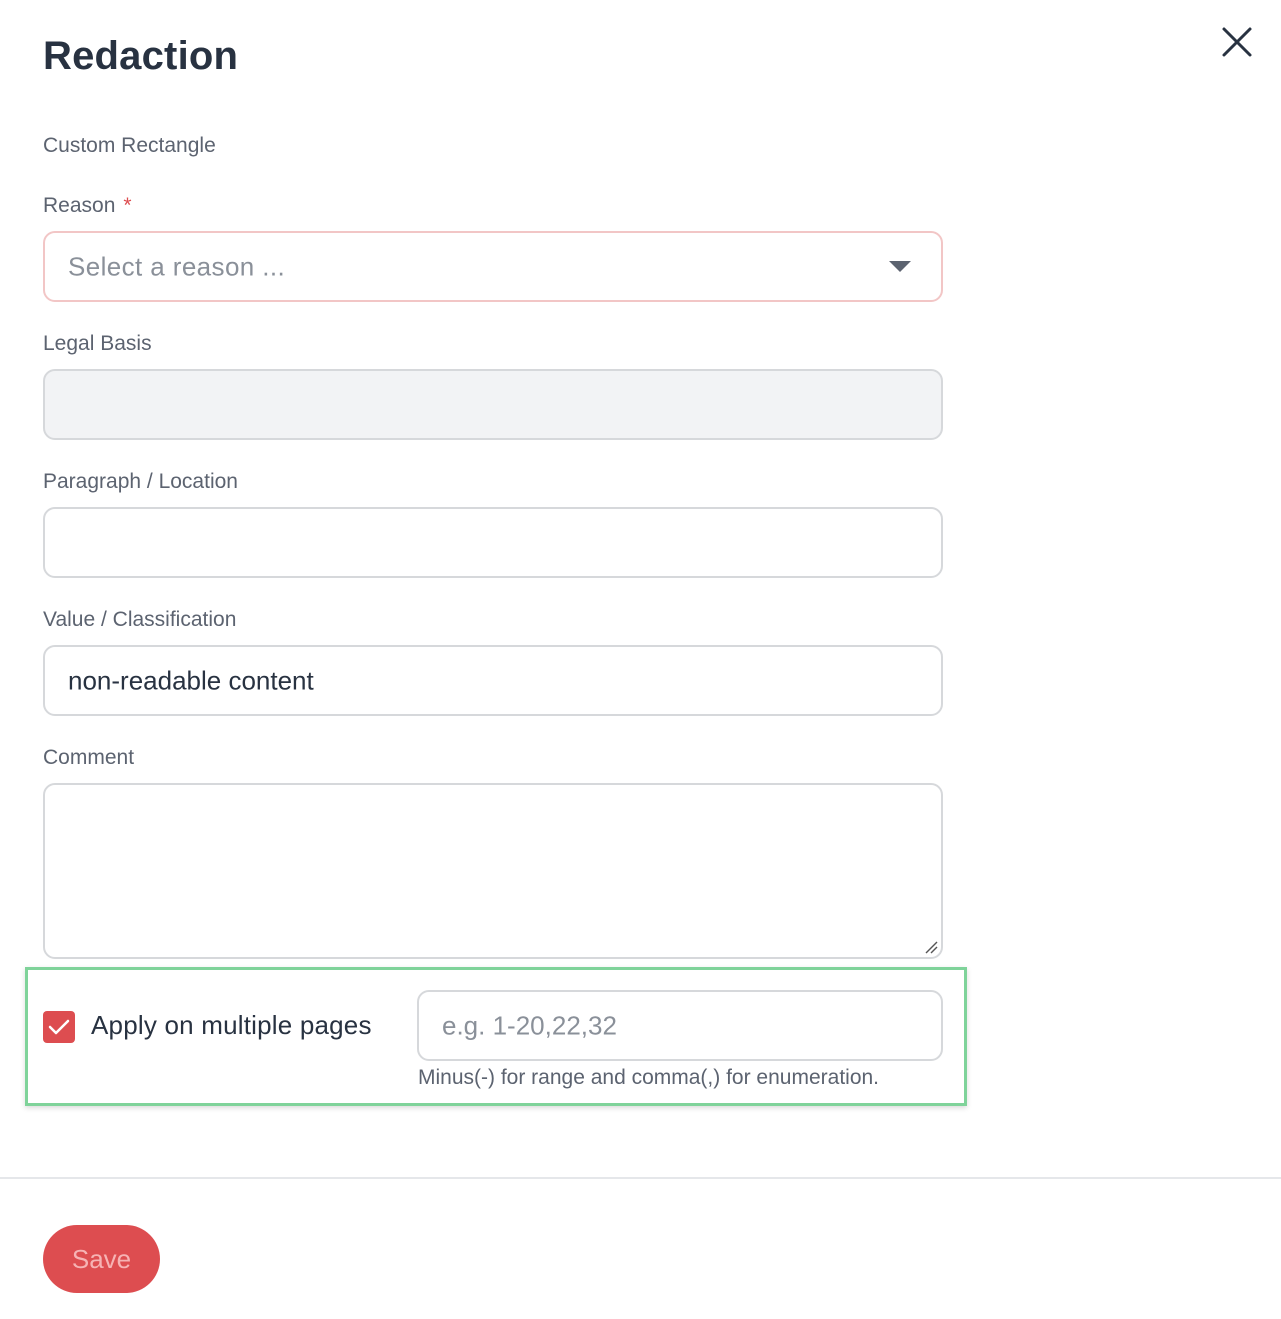 The width and height of the screenshot is (1281, 1319). What do you see at coordinates (493, 404) in the screenshot?
I see `legal-basis-field` at bounding box center [493, 404].